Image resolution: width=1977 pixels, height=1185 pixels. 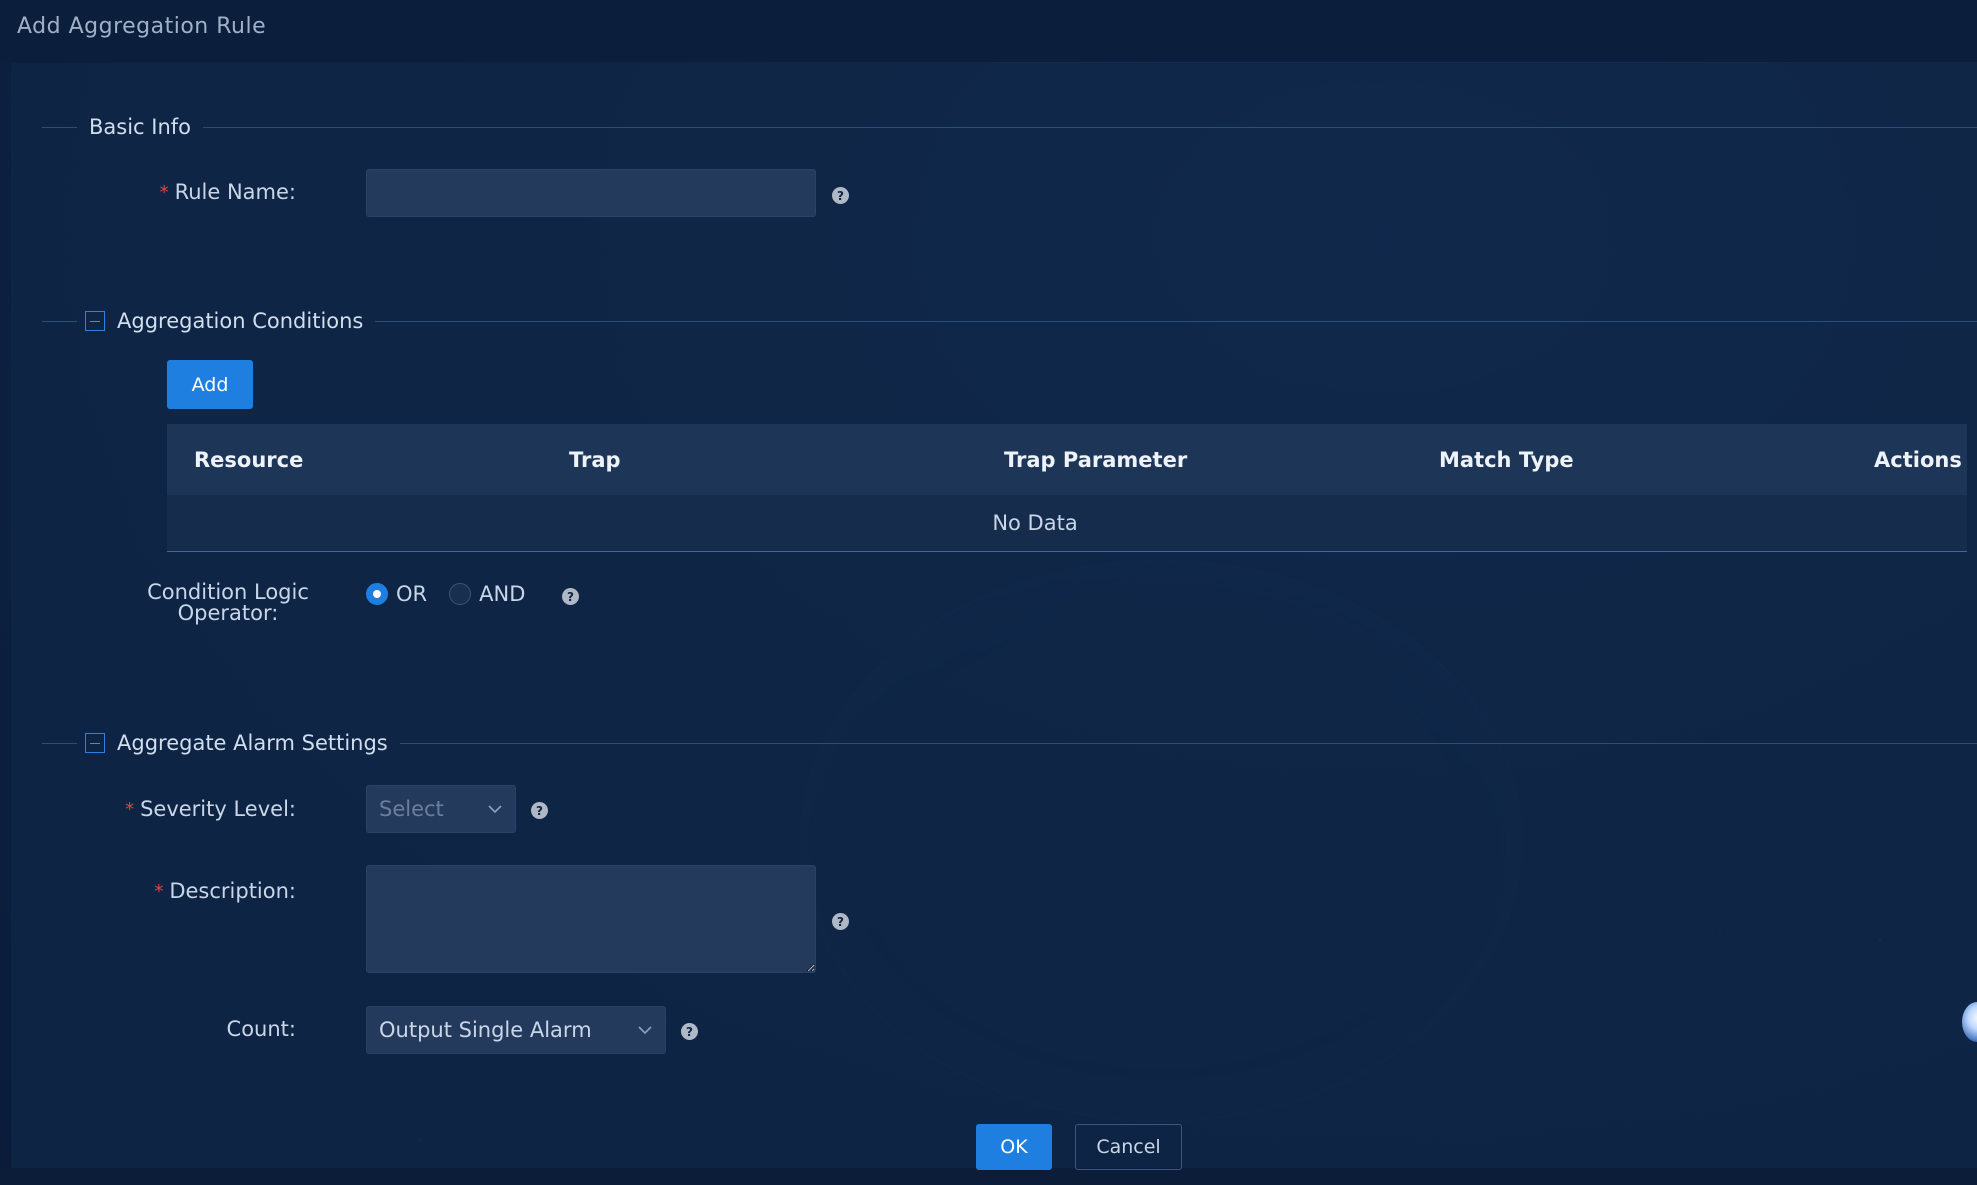 I want to click on description-label-text: Description:, so click(x=232, y=891).